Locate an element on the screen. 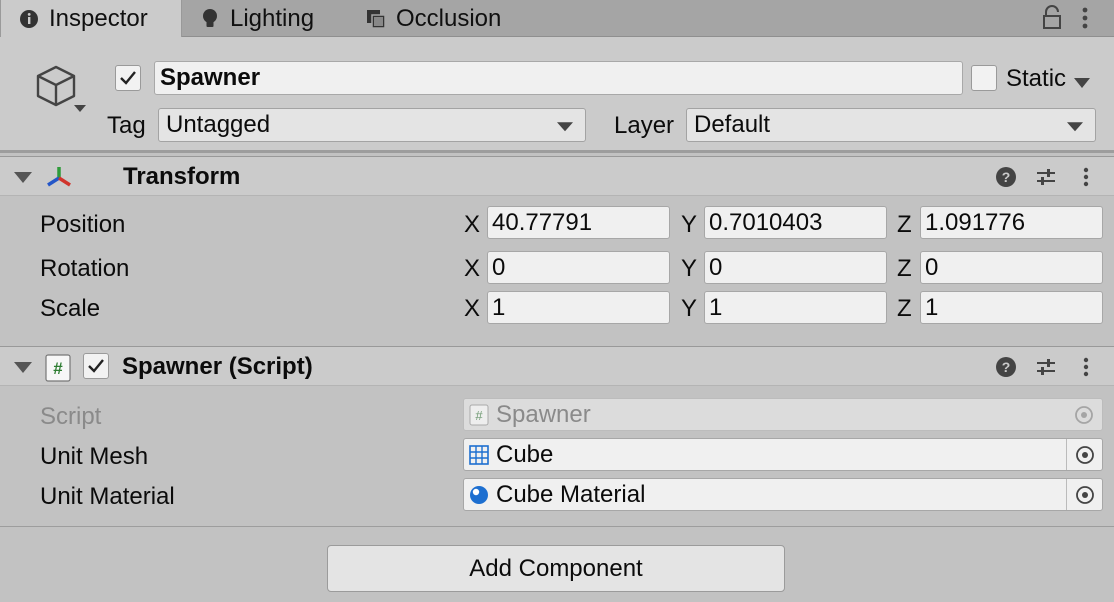 The image size is (1114, 602). tab-label: Inspector is located at coordinates (98, 18).